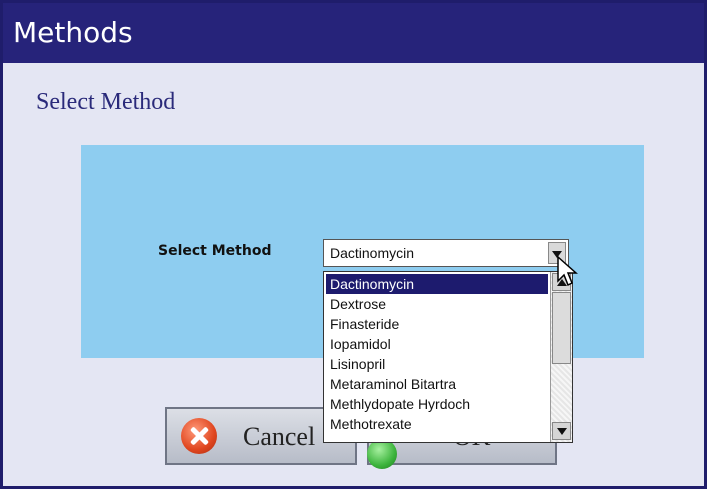 This screenshot has width=707, height=493. Describe the element at coordinates (372, 253) in the screenshot. I see `method-select-value: Dactinomycin` at that location.